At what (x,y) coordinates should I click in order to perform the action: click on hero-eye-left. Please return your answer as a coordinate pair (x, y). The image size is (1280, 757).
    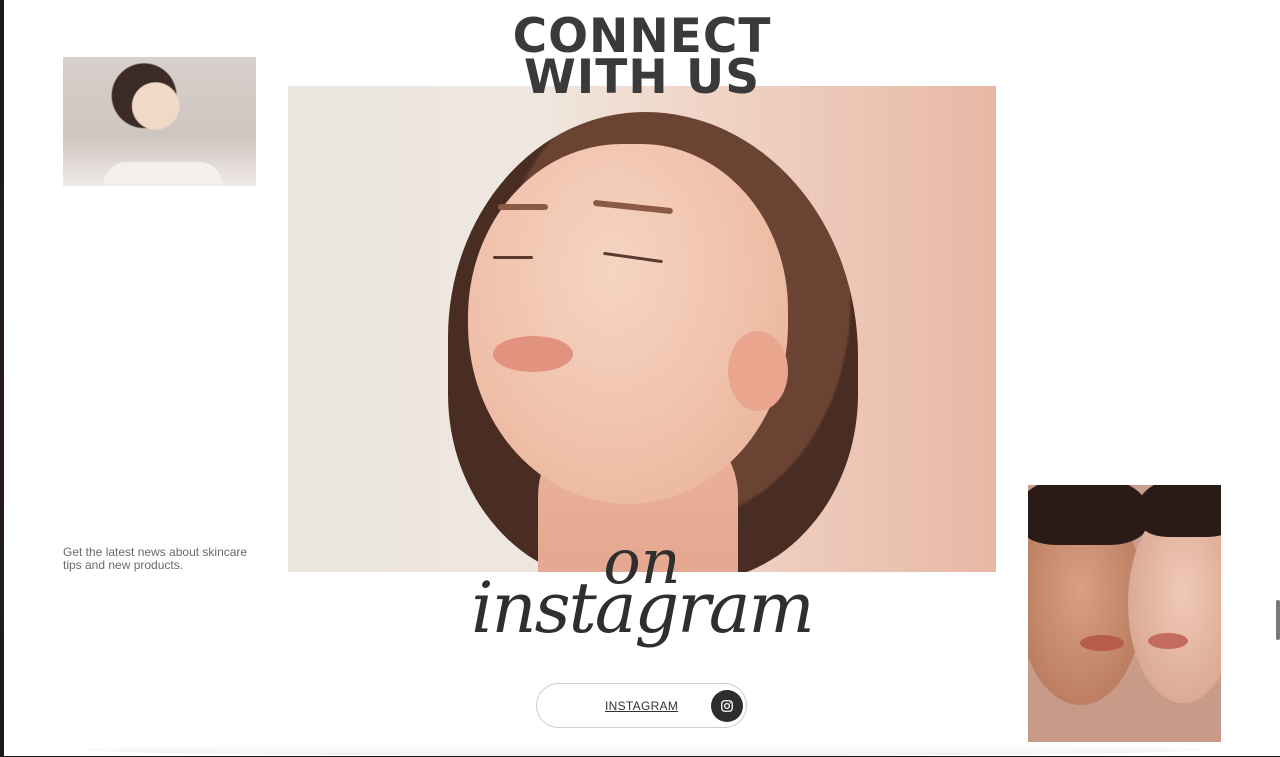
    Looking at the image, I should click on (513, 257).